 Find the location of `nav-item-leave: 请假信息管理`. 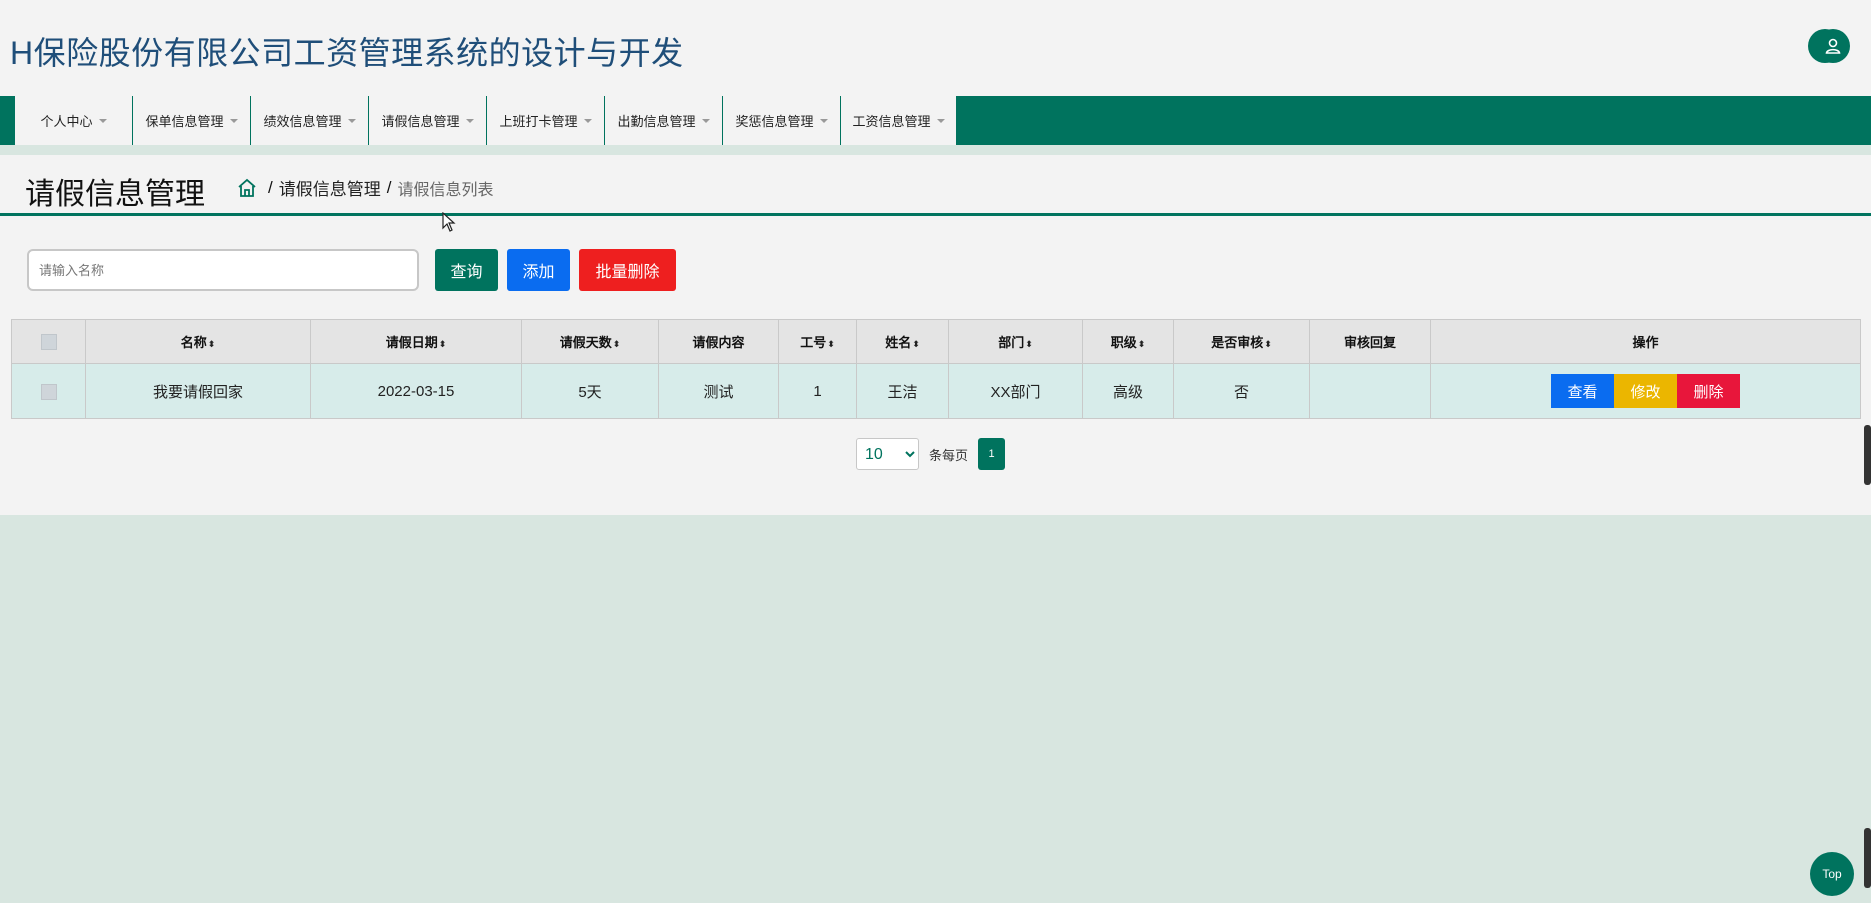

nav-item-leave: 请假信息管理 is located at coordinates (428, 120).